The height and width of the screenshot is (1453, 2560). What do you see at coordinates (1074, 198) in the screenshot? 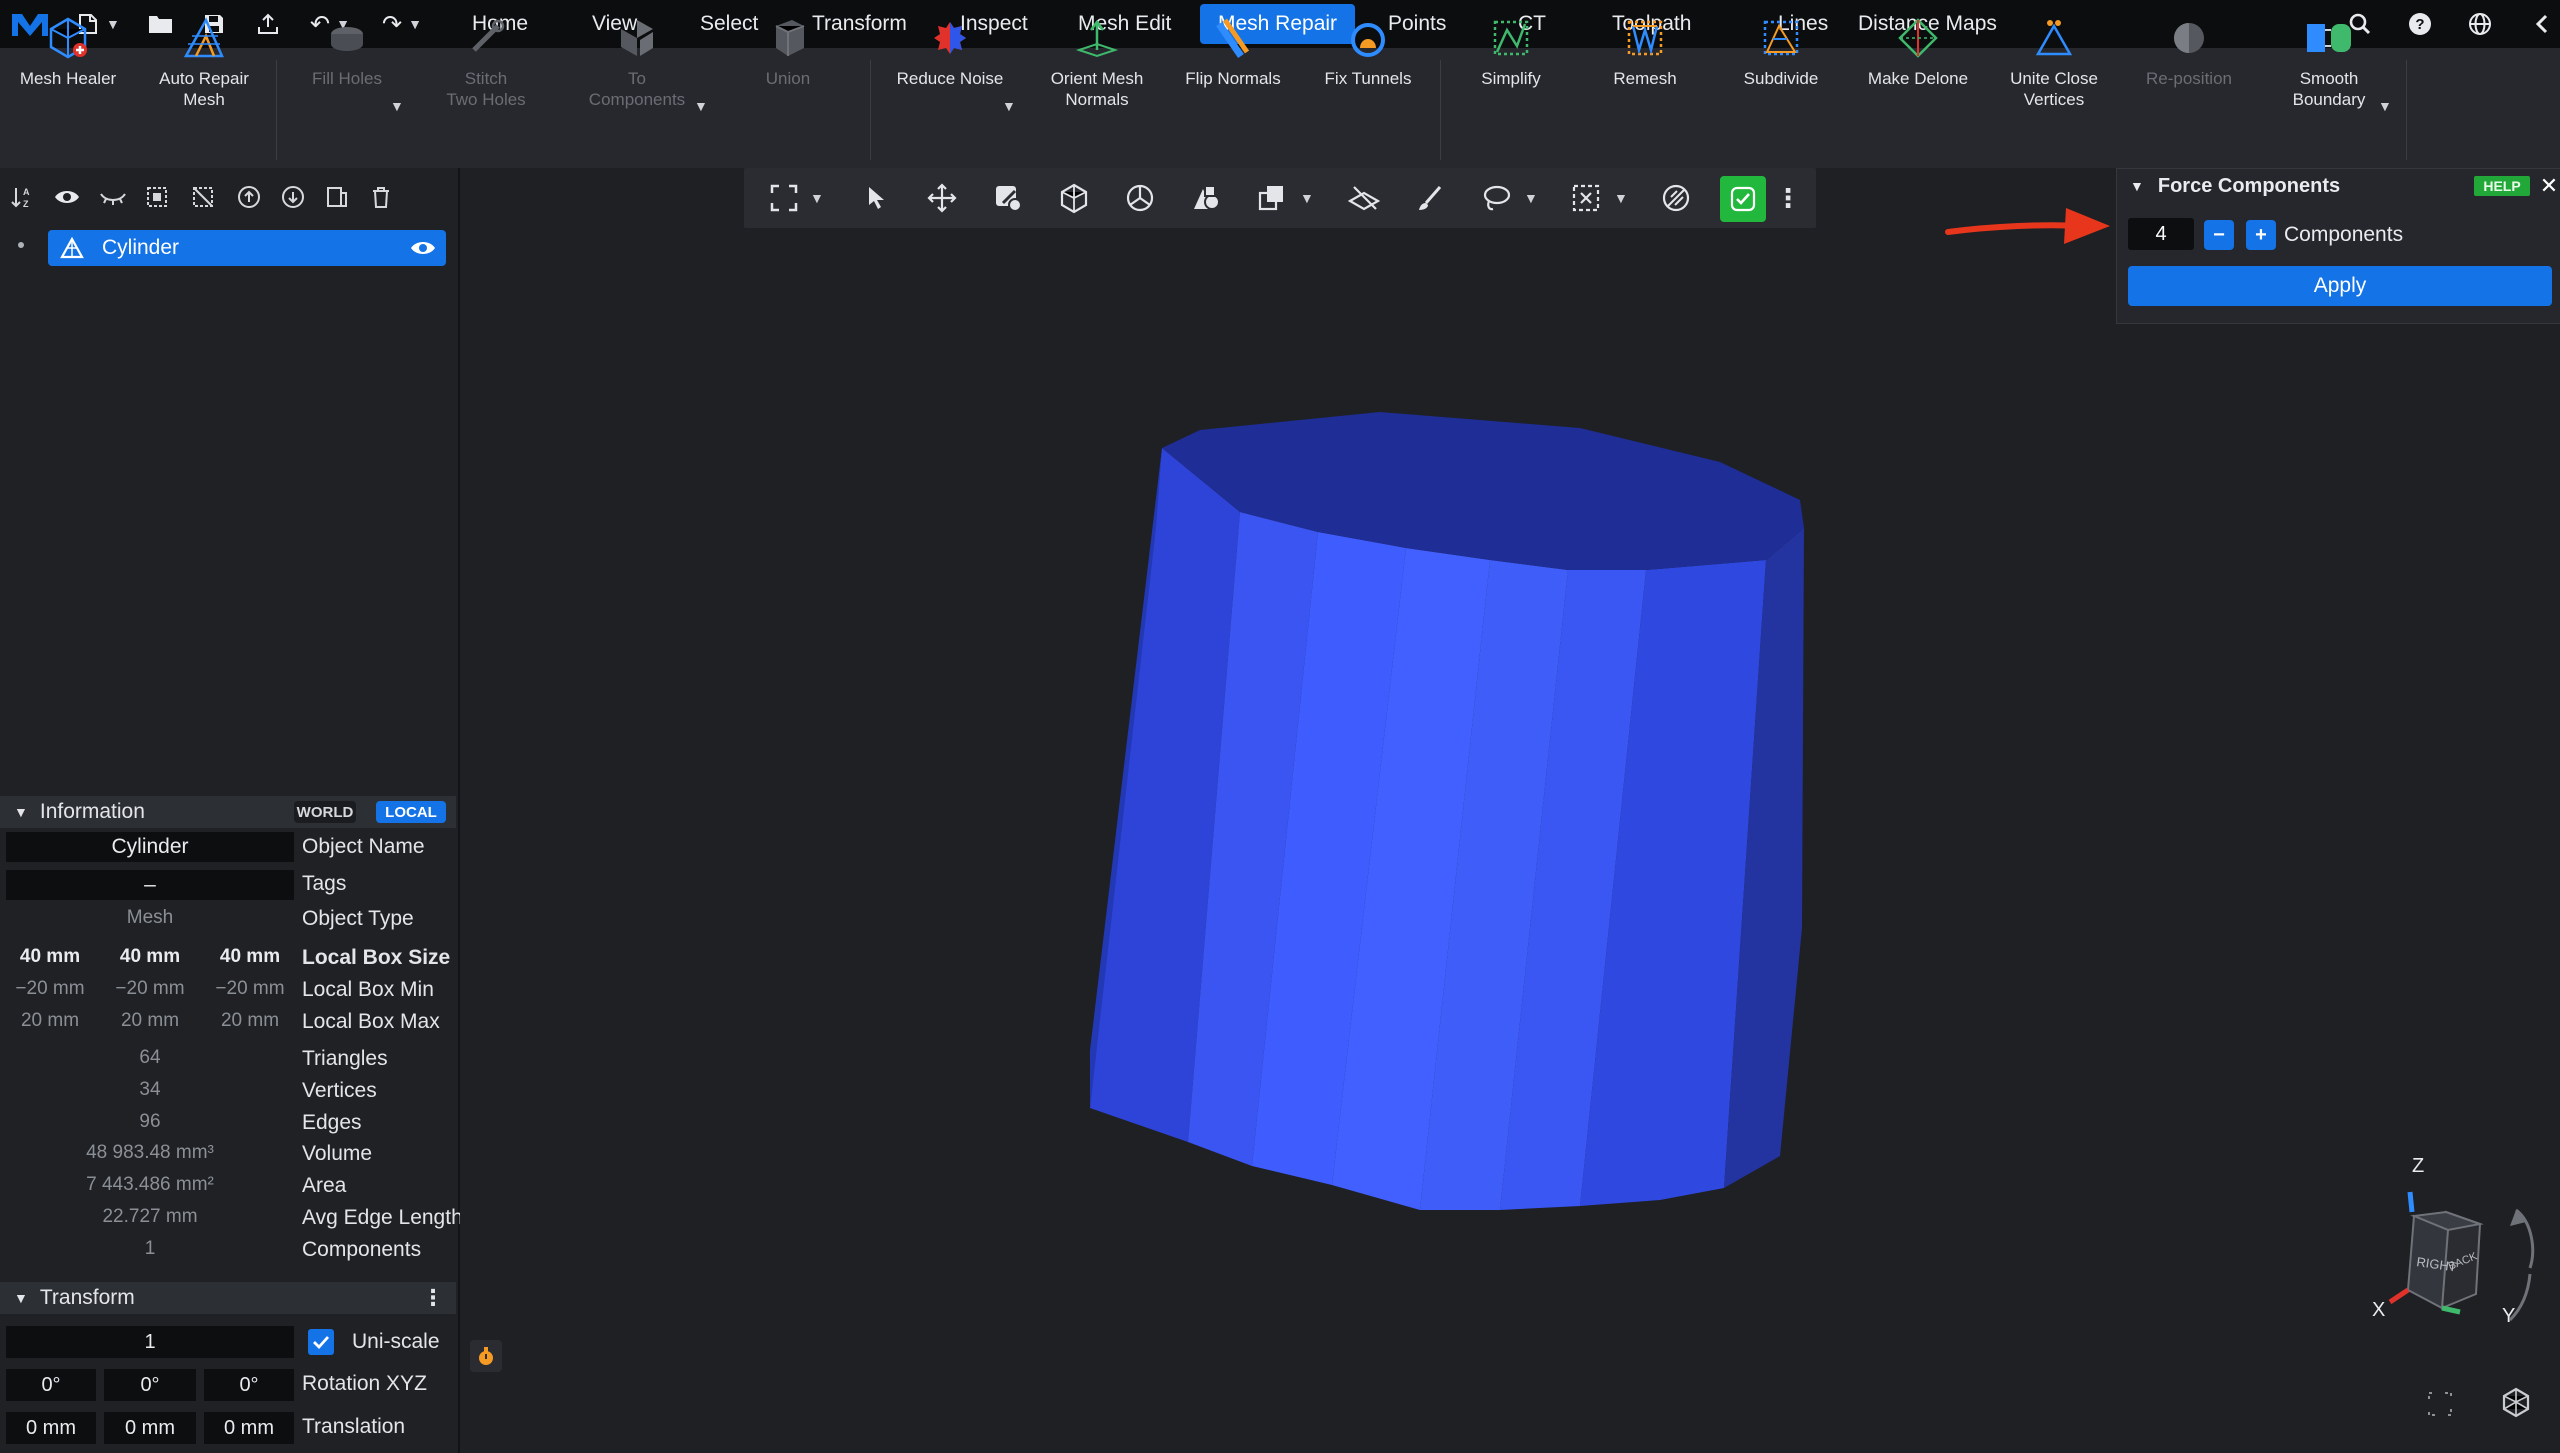
I see `mesh-gear-icon` at bounding box center [1074, 198].